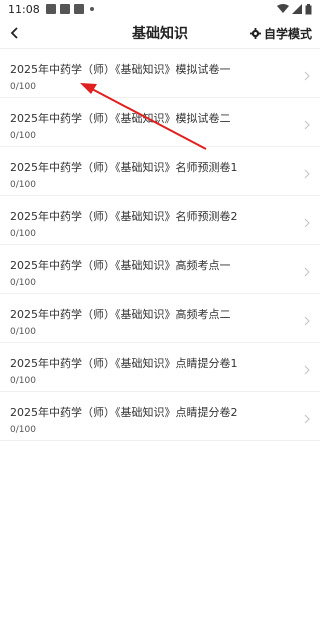 This screenshot has height=623, width=320. Describe the element at coordinates (160, 9) in the screenshot. I see `status-bar: 11:08` at that location.